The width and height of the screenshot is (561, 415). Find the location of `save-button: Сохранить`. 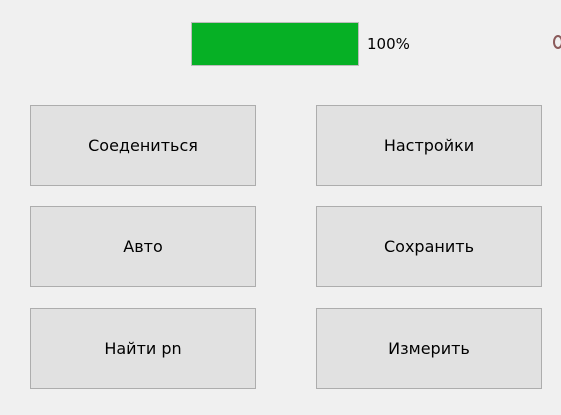

save-button: Сохранить is located at coordinates (429, 246).